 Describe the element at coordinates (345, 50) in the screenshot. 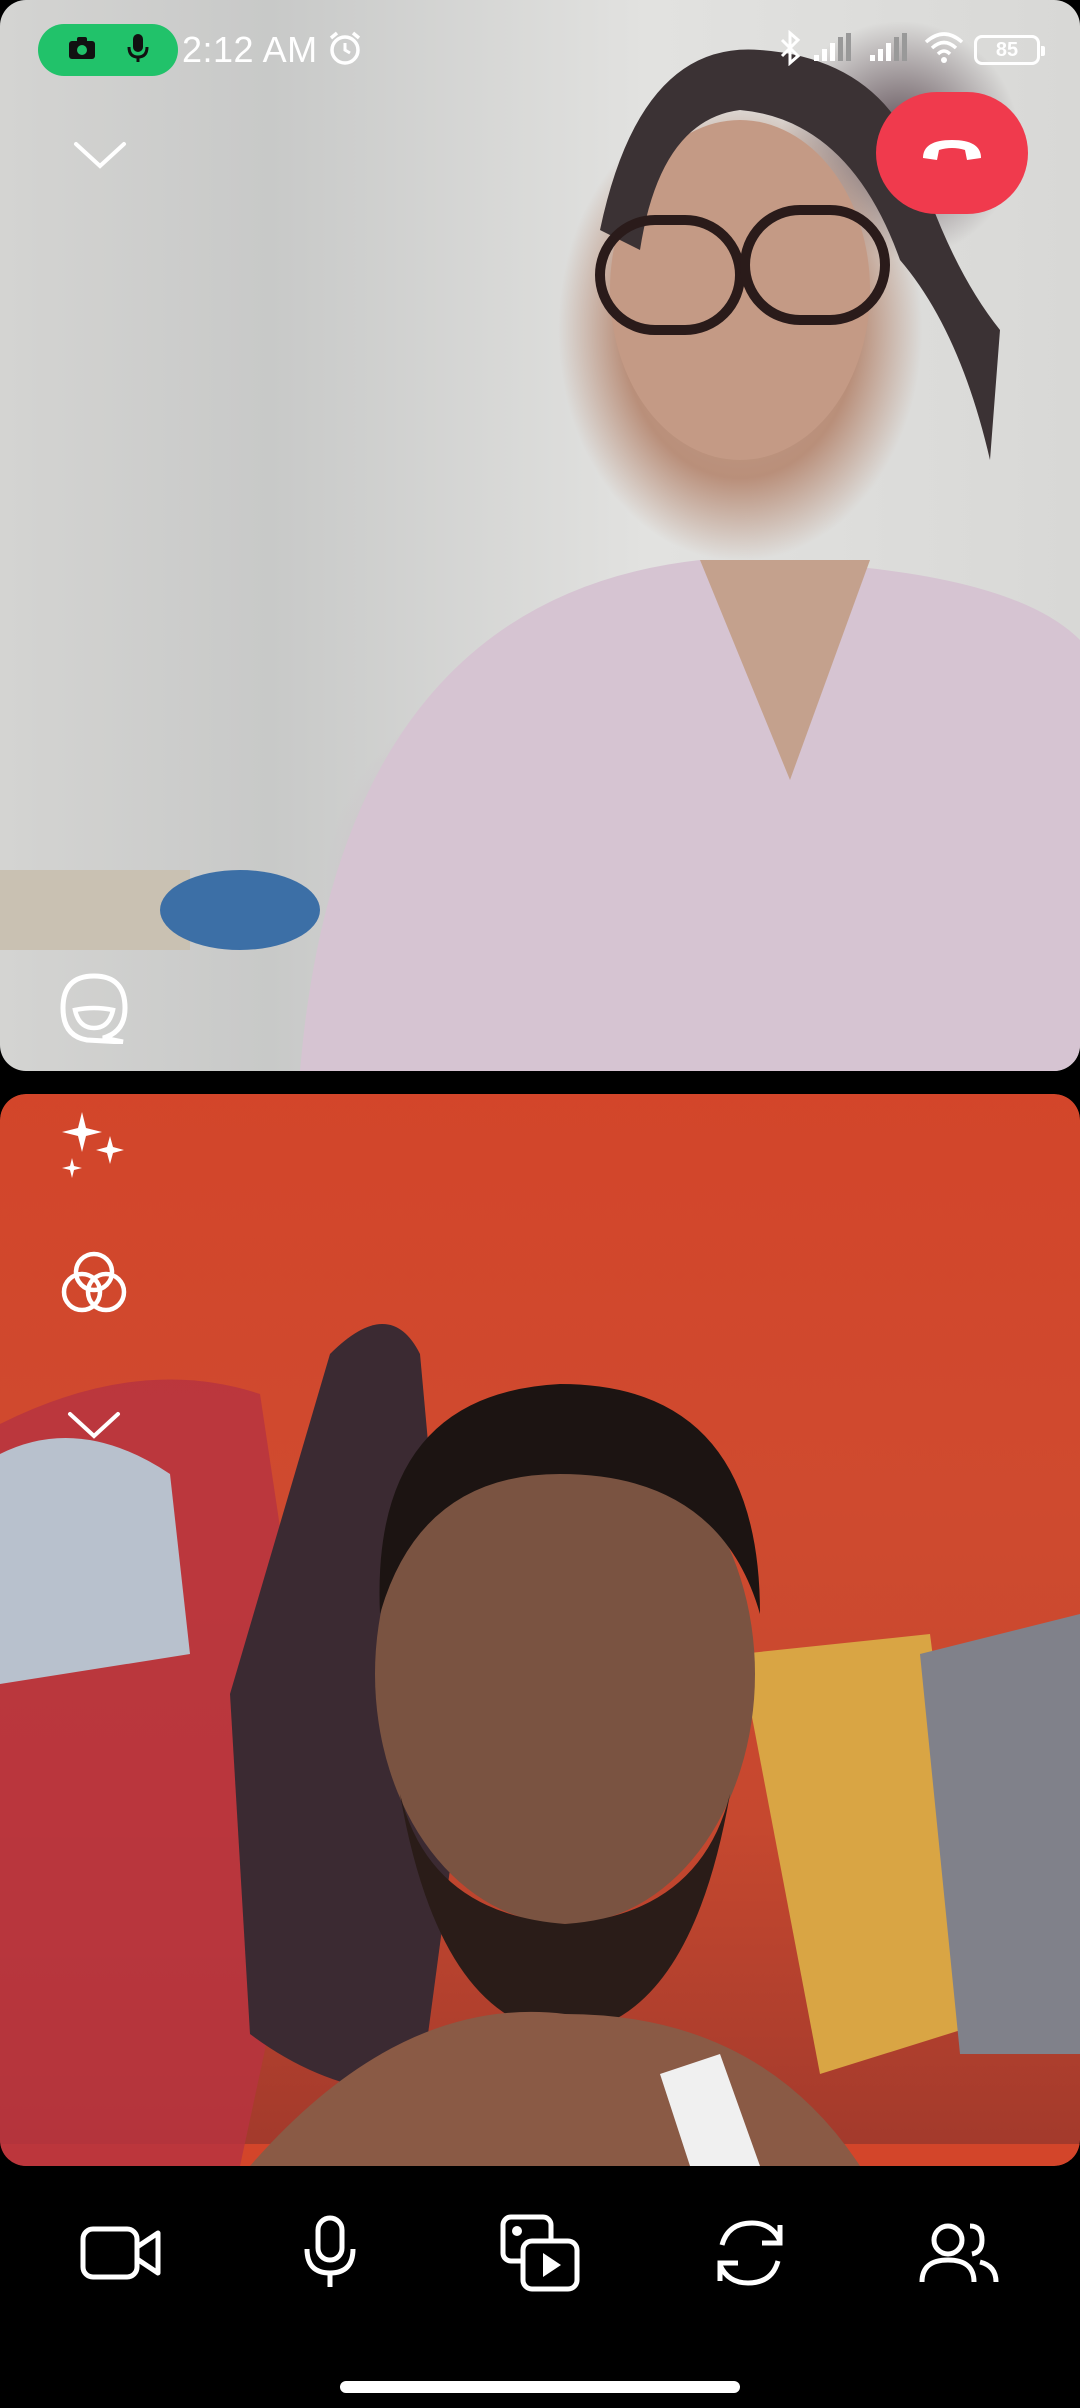

I see `alarm-icon` at that location.